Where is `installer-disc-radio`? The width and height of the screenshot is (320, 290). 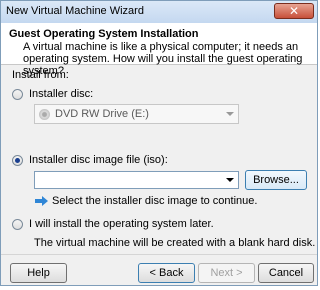 installer-disc-radio is located at coordinates (17, 94).